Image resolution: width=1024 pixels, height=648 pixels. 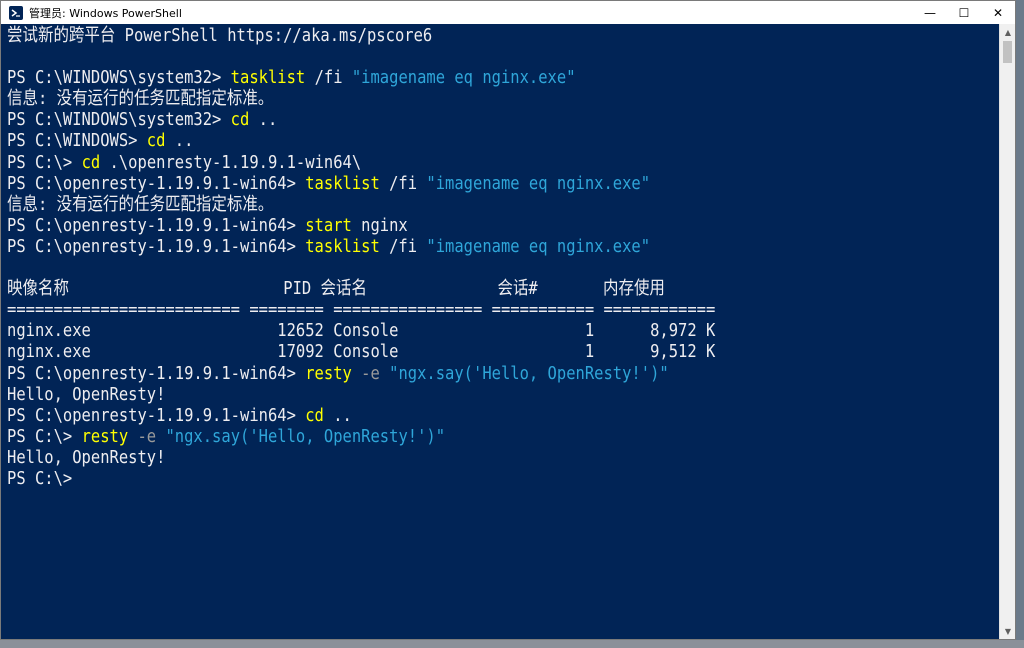 I want to click on minimize-icon: —, so click(x=930, y=12).